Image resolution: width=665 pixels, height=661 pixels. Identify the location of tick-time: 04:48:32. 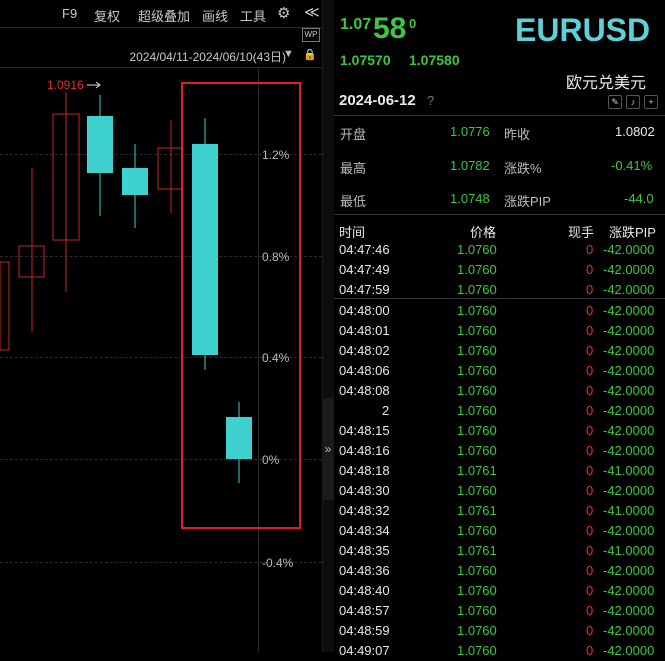
(364, 510).